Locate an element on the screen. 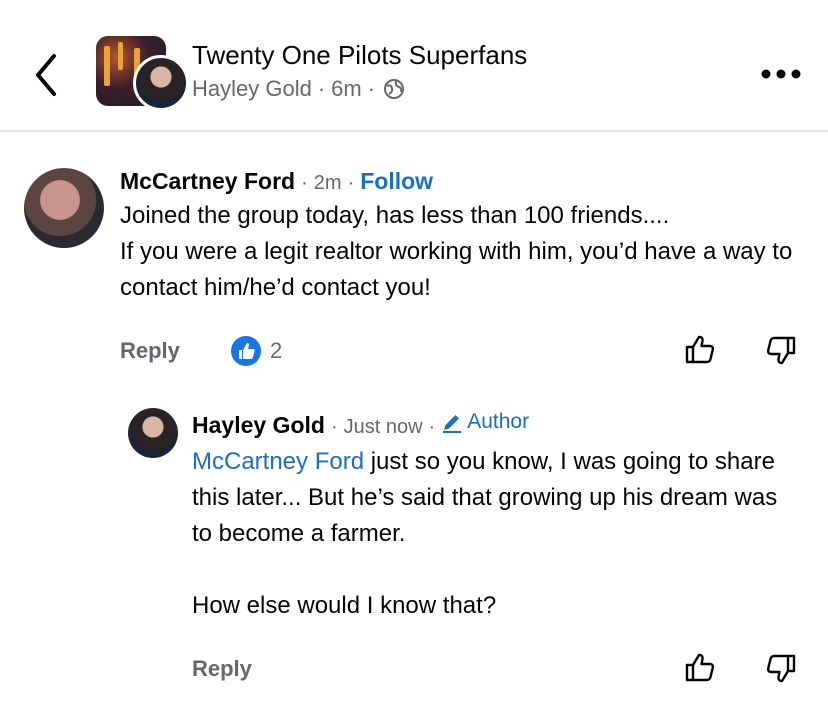 The height and width of the screenshot is (709, 828). author-badge: Author is located at coordinates (485, 422).